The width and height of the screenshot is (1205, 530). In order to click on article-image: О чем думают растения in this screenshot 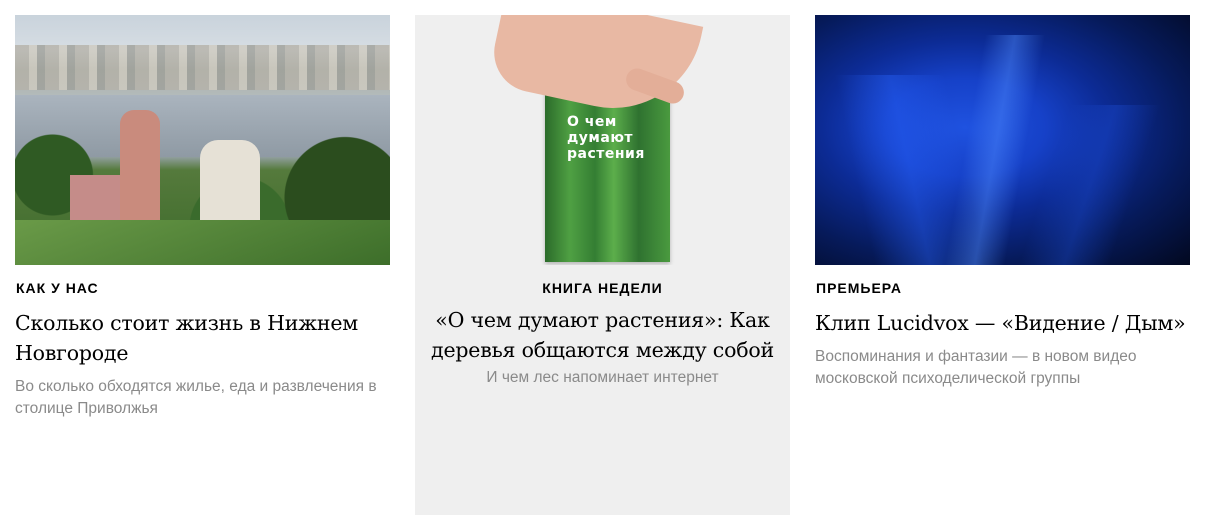, I will do `click(602, 140)`.